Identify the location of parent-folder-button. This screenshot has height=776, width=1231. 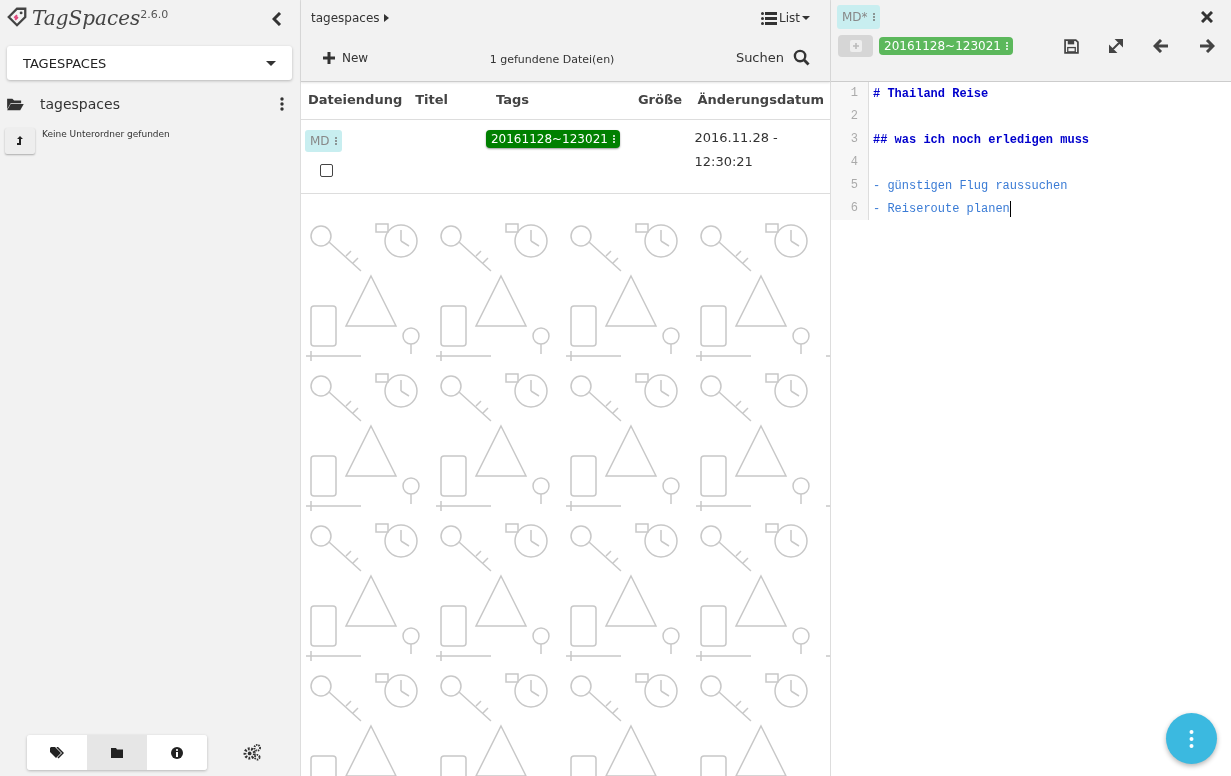
(20, 141).